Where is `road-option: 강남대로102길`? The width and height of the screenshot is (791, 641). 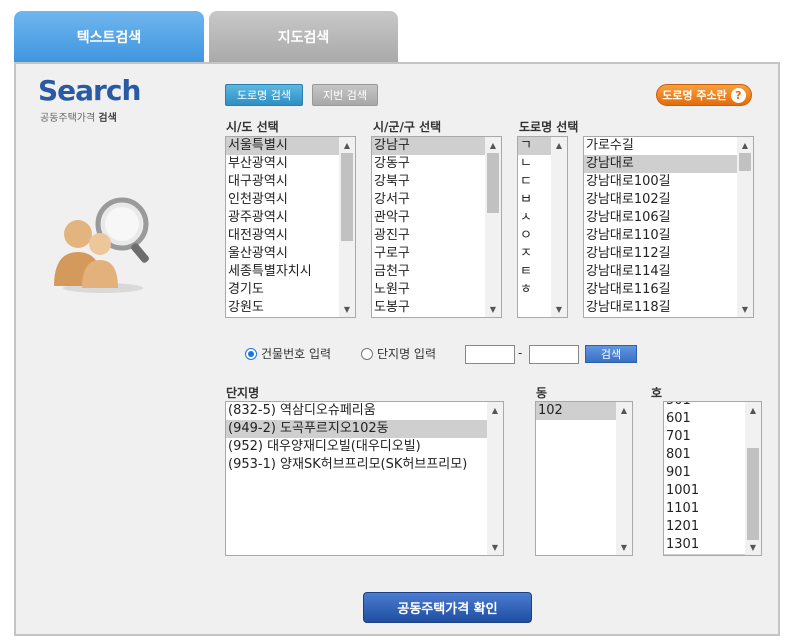 road-option: 강남대로102길 is located at coordinates (660, 200).